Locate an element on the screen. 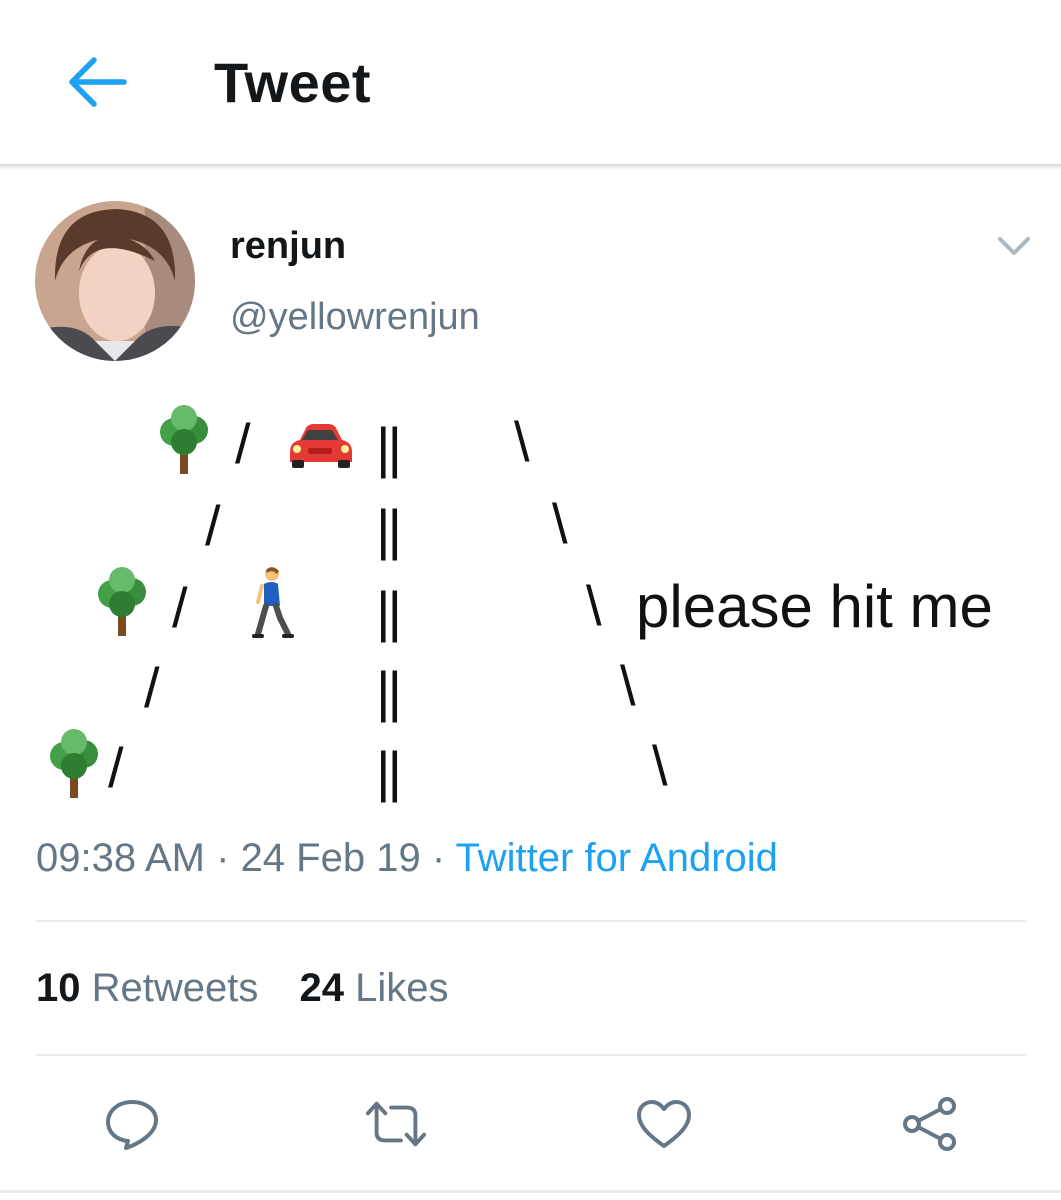 The image size is (1061, 1200). author-handle: @yellowrenjun is located at coordinates (355, 317).